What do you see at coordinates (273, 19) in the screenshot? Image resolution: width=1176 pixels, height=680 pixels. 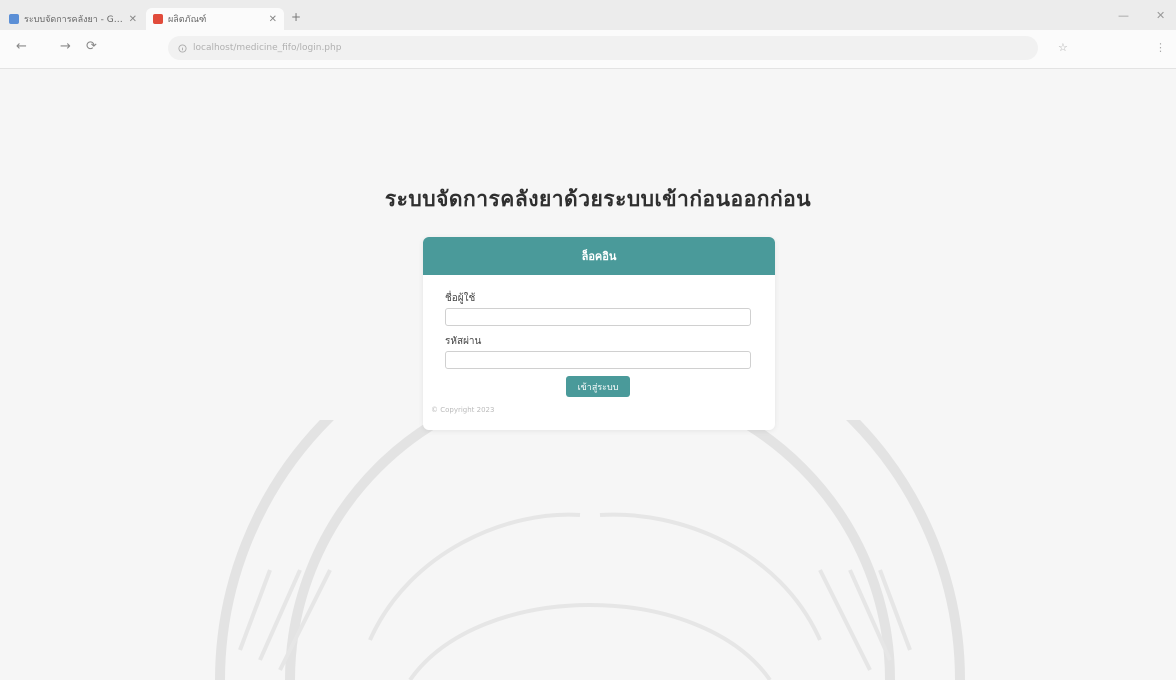 I see `tab-2-close-icon: ✕` at bounding box center [273, 19].